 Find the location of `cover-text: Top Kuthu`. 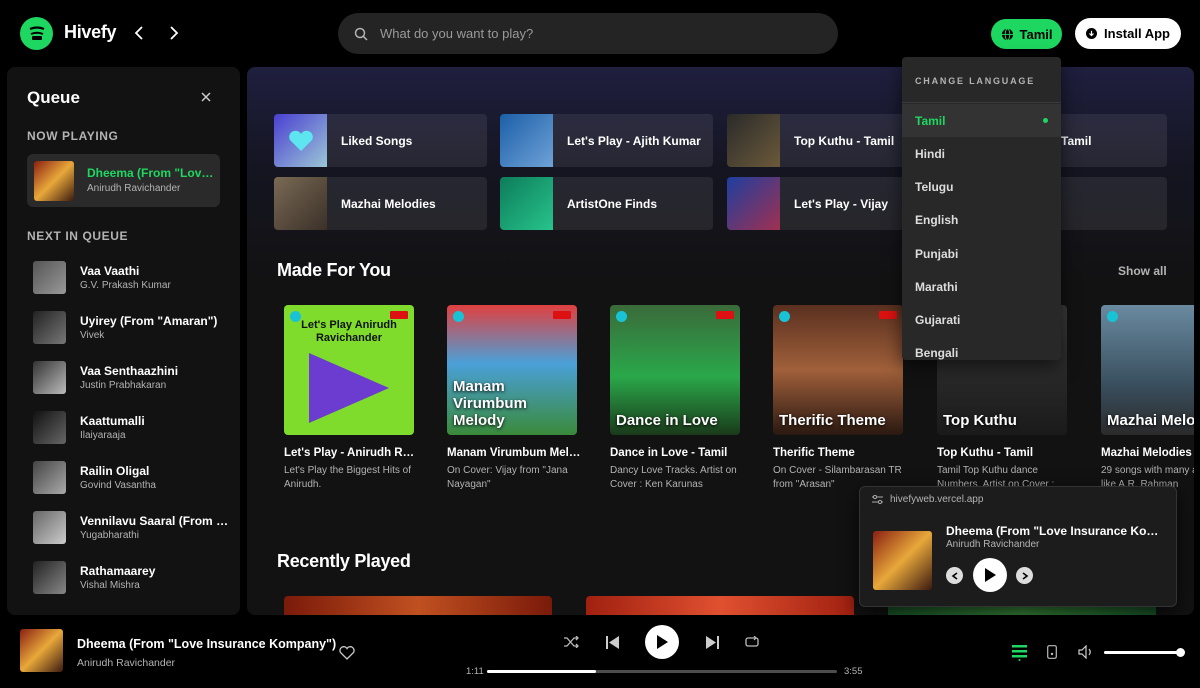

cover-text: Top Kuthu is located at coordinates (980, 420).